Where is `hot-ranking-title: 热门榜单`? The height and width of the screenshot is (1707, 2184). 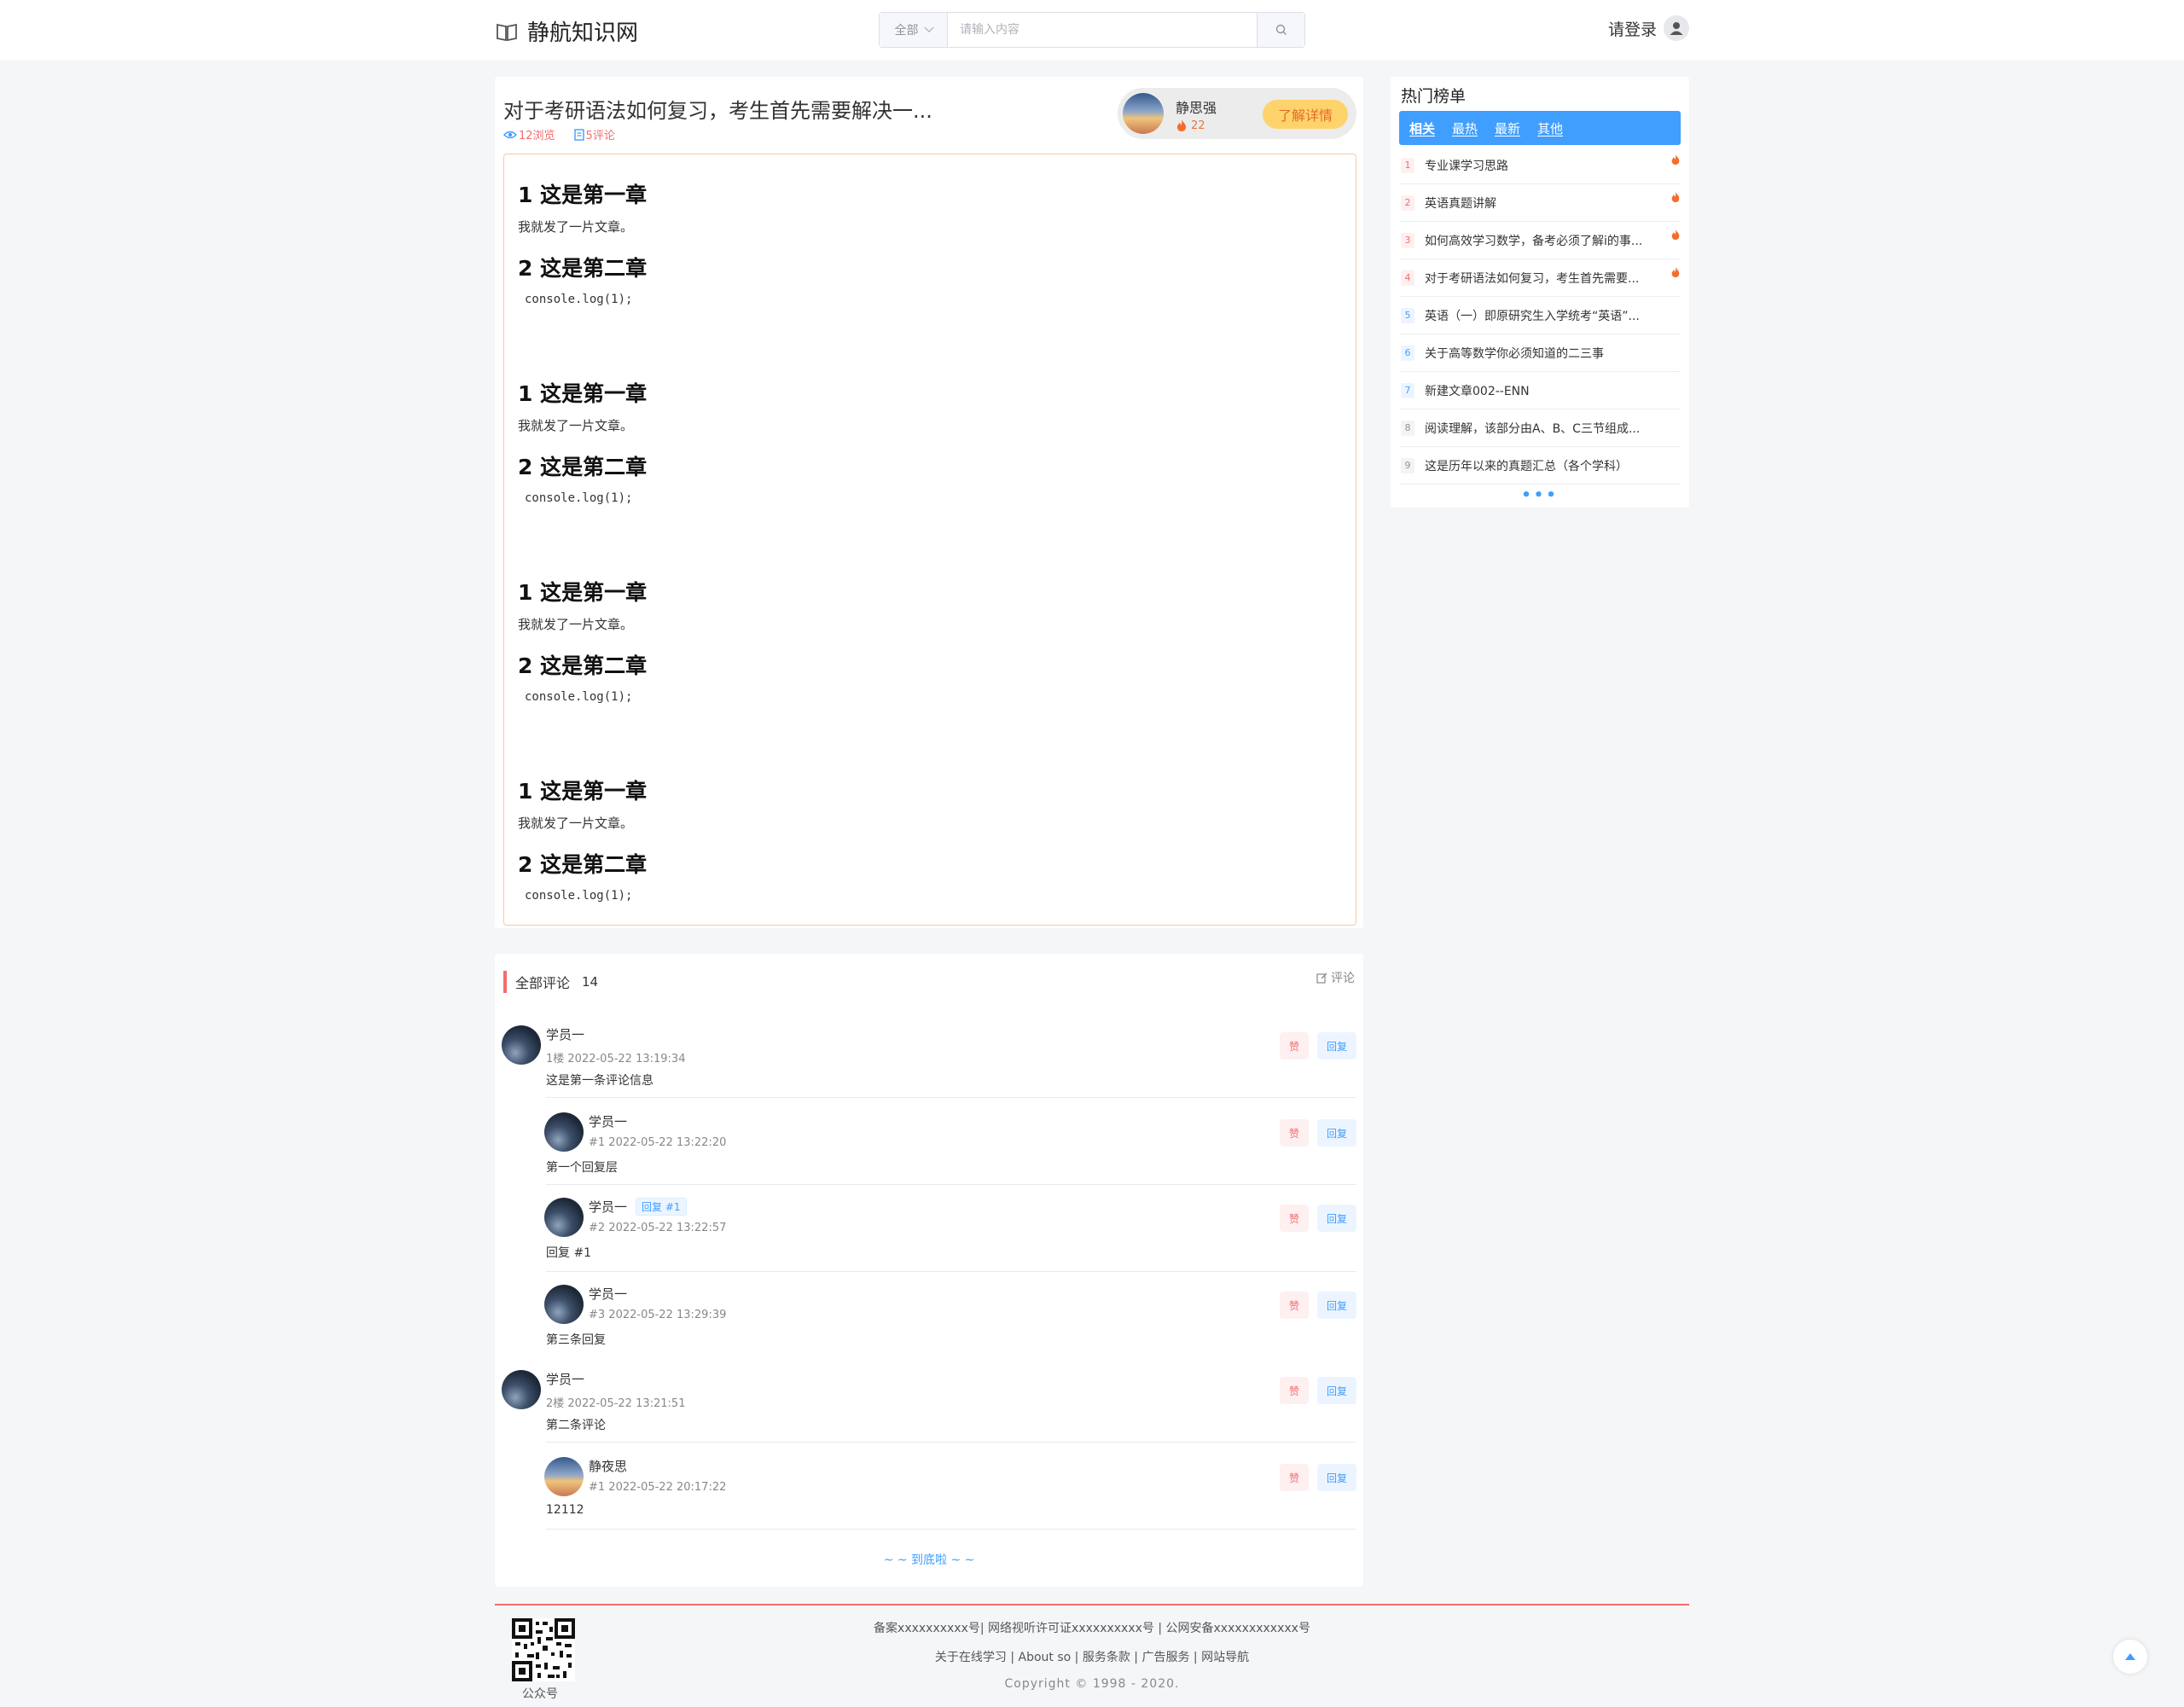
hot-ranking-title: 热门榜单 is located at coordinates (1434, 97).